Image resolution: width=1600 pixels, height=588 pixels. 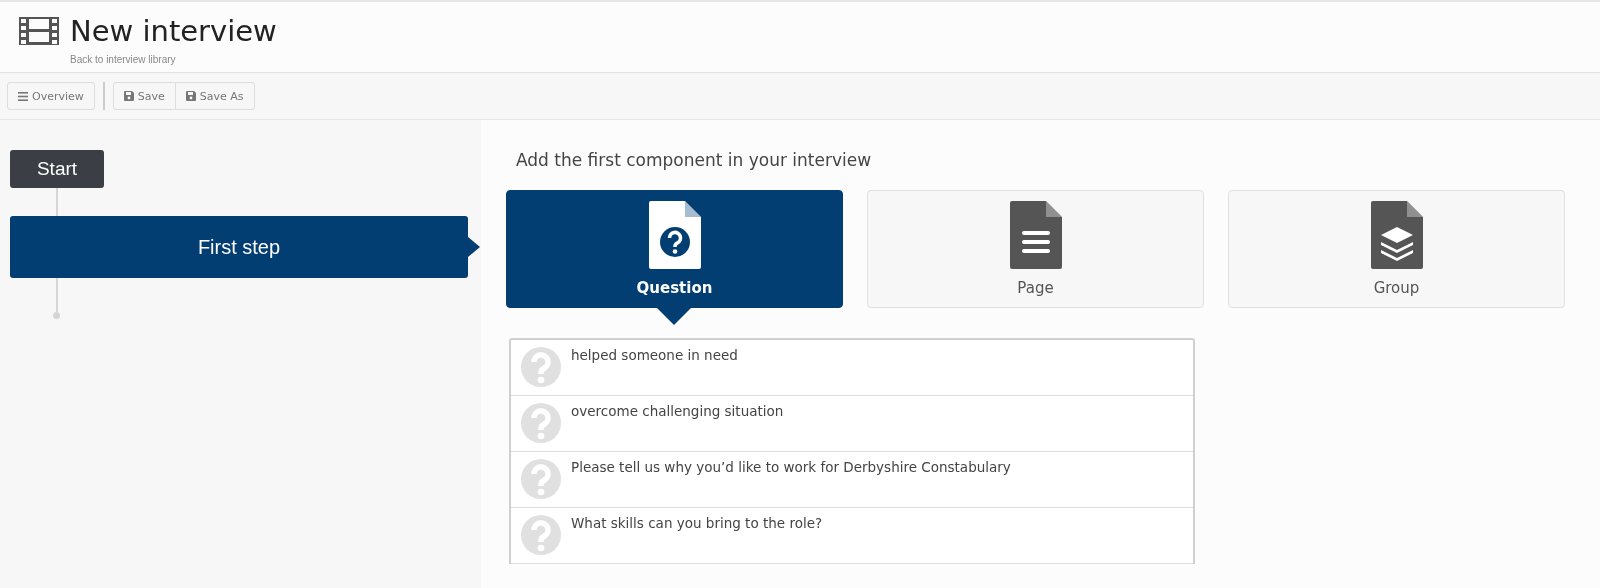 What do you see at coordinates (697, 535) in the screenshot?
I see `question-text: What skills can you bring to the role?` at bounding box center [697, 535].